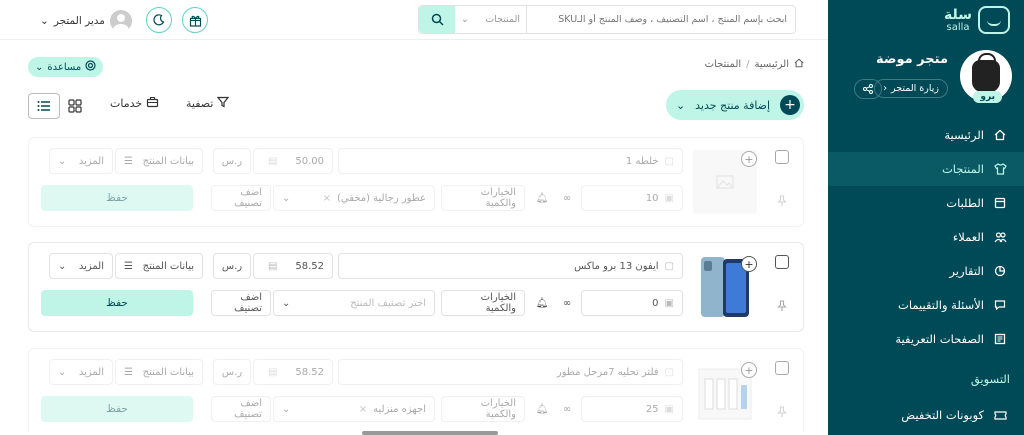 The image size is (1024, 435). I want to click on price-field: 50.00 ▤, so click(293, 161).